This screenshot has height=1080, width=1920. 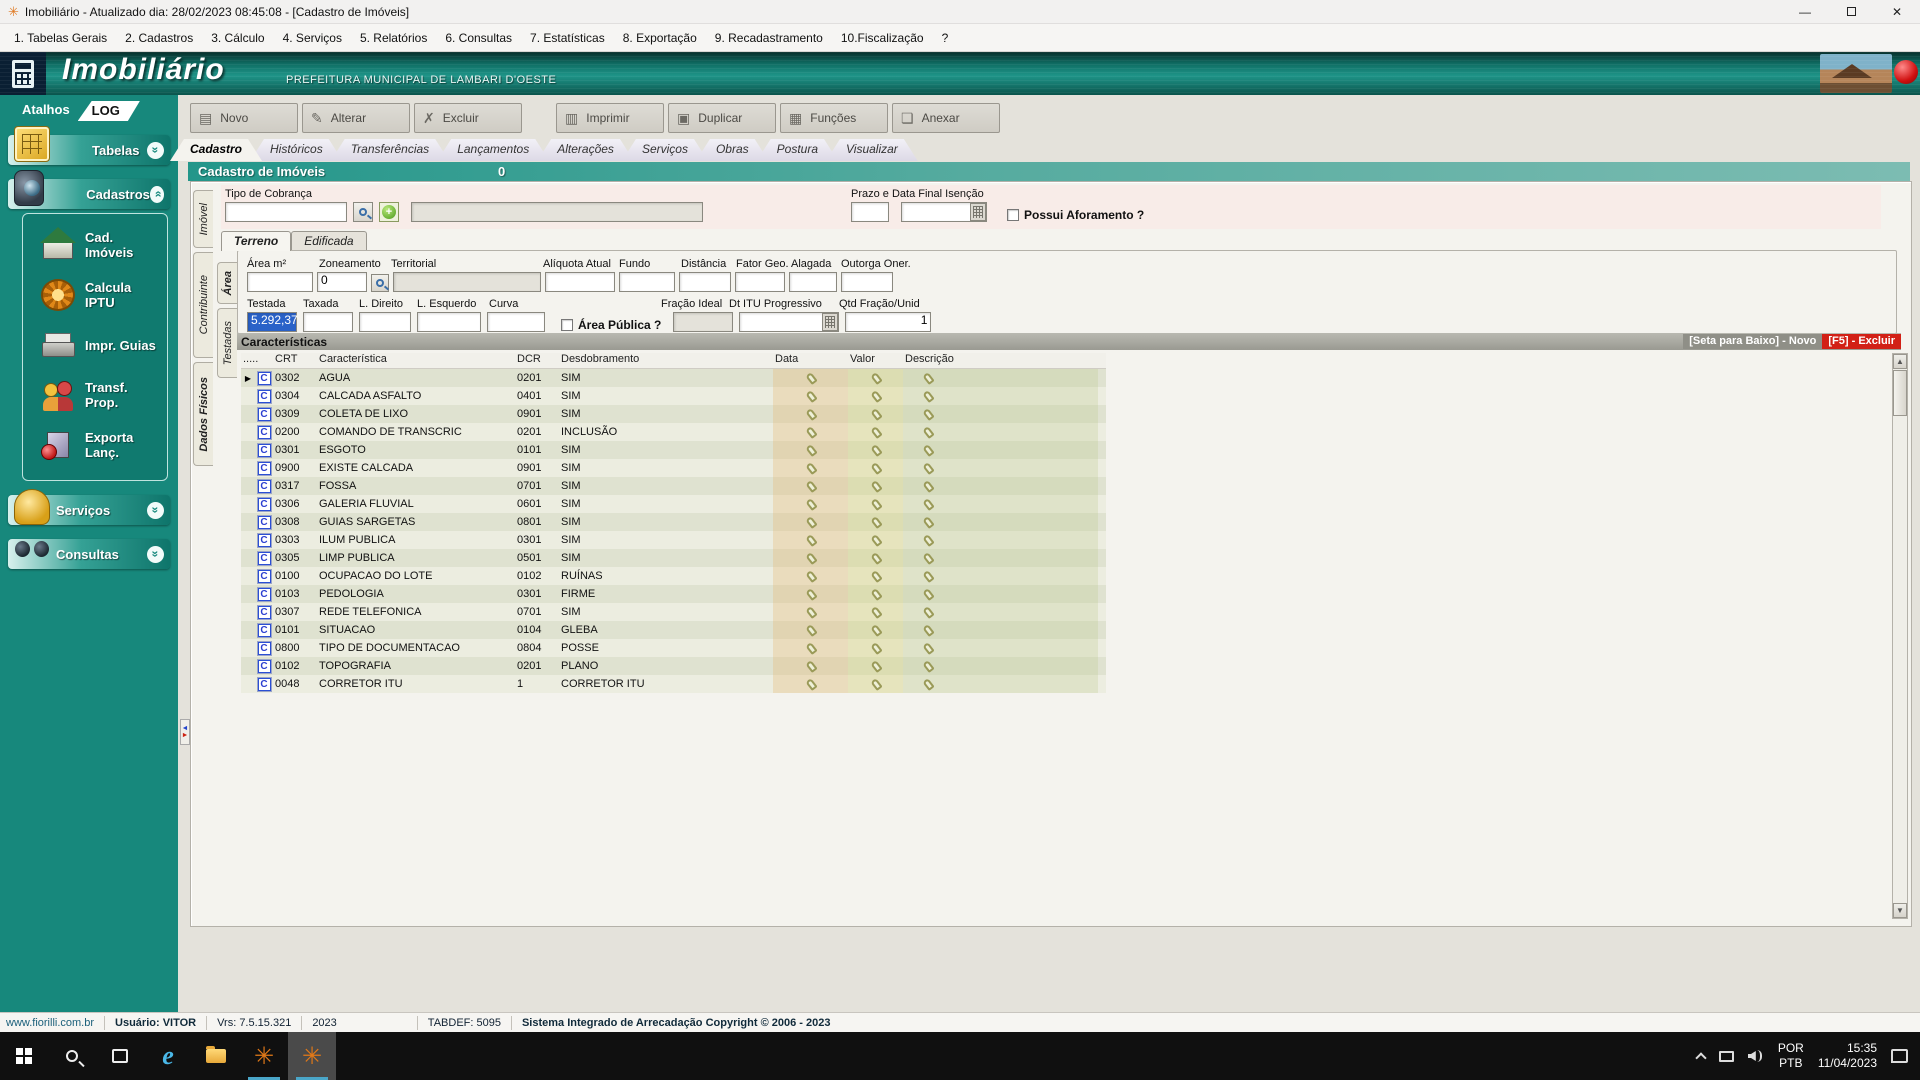 What do you see at coordinates (1900, 636) in the screenshot?
I see `vertical-scrollbar: ▲ ▼` at bounding box center [1900, 636].